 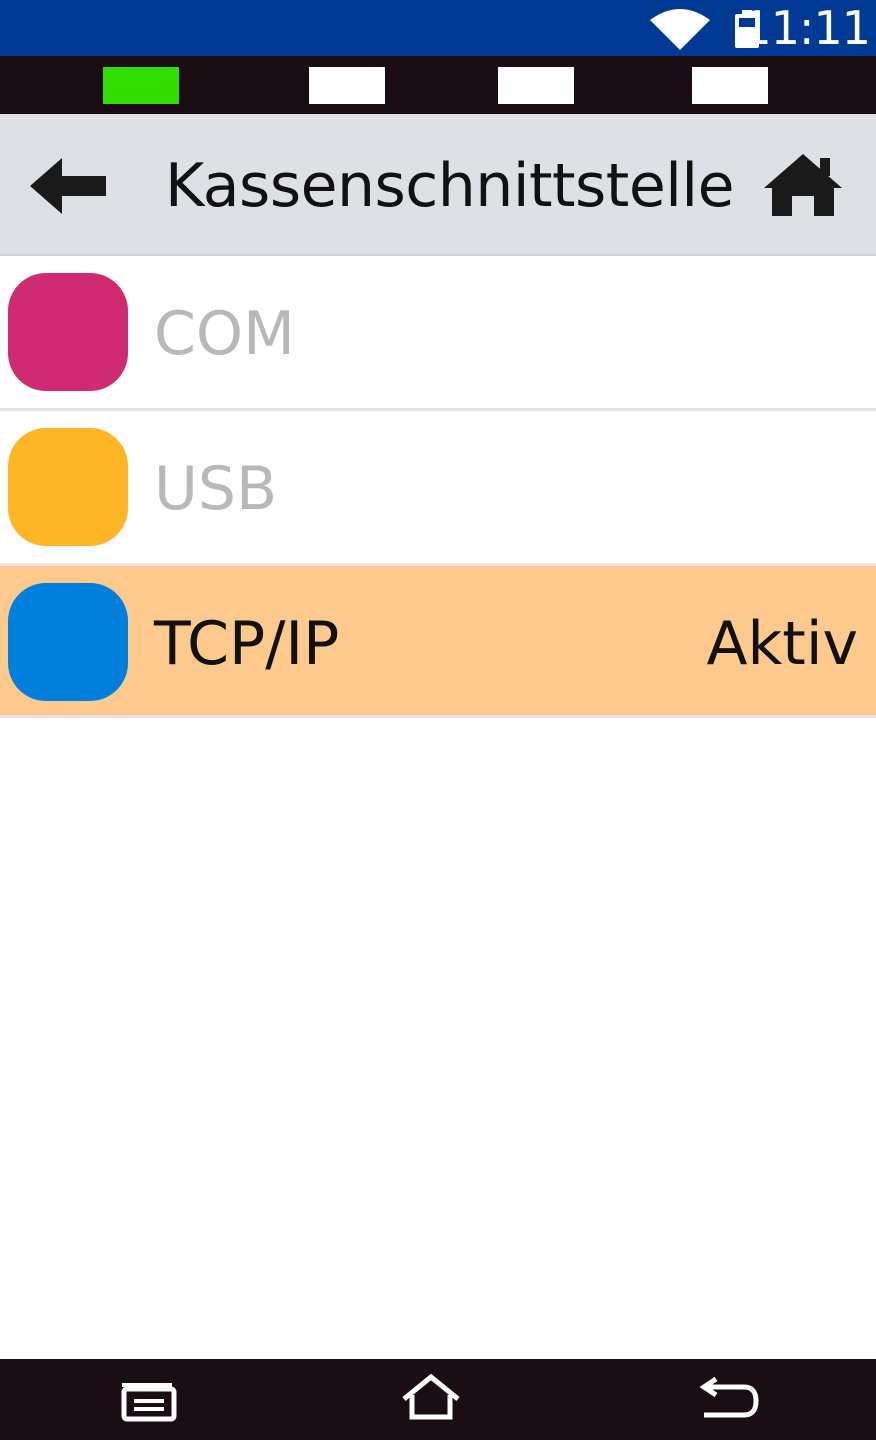 What do you see at coordinates (216, 489) in the screenshot?
I see `list-item-label: USB` at bounding box center [216, 489].